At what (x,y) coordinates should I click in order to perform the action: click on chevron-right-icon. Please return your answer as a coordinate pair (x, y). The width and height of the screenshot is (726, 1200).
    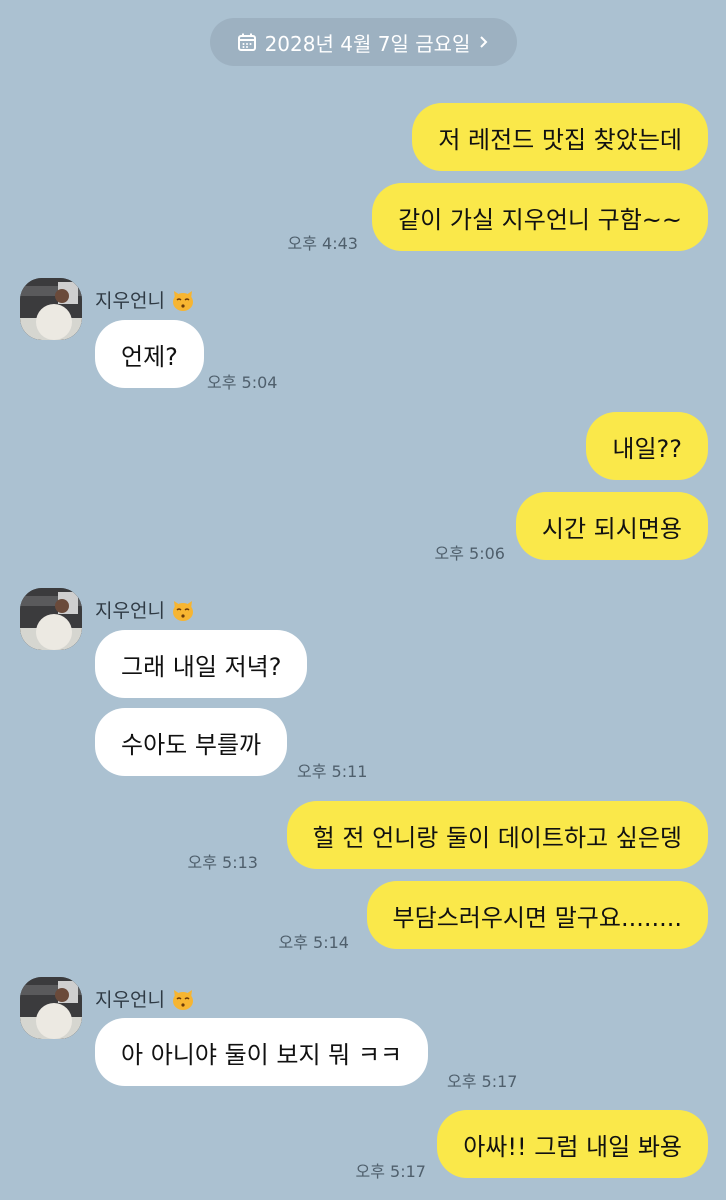
    Looking at the image, I should click on (484, 42).